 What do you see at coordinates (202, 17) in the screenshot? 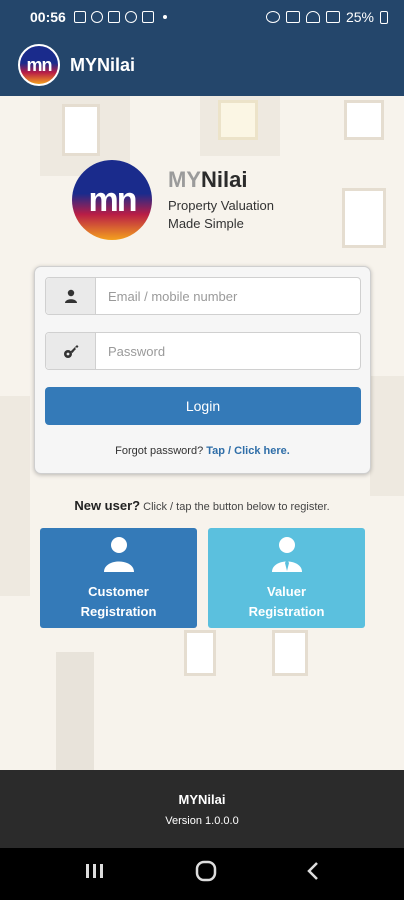
I see `status-bar: 00:56 25%` at bounding box center [202, 17].